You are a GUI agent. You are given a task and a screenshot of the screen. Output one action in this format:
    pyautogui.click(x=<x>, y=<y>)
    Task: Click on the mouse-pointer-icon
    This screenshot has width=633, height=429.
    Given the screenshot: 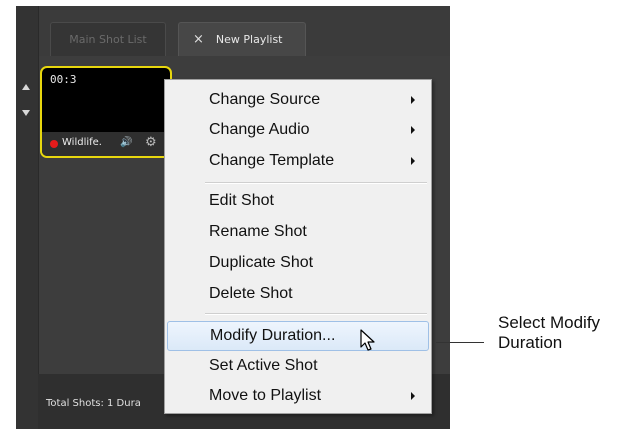 What is the action you would take?
    pyautogui.click(x=367, y=340)
    